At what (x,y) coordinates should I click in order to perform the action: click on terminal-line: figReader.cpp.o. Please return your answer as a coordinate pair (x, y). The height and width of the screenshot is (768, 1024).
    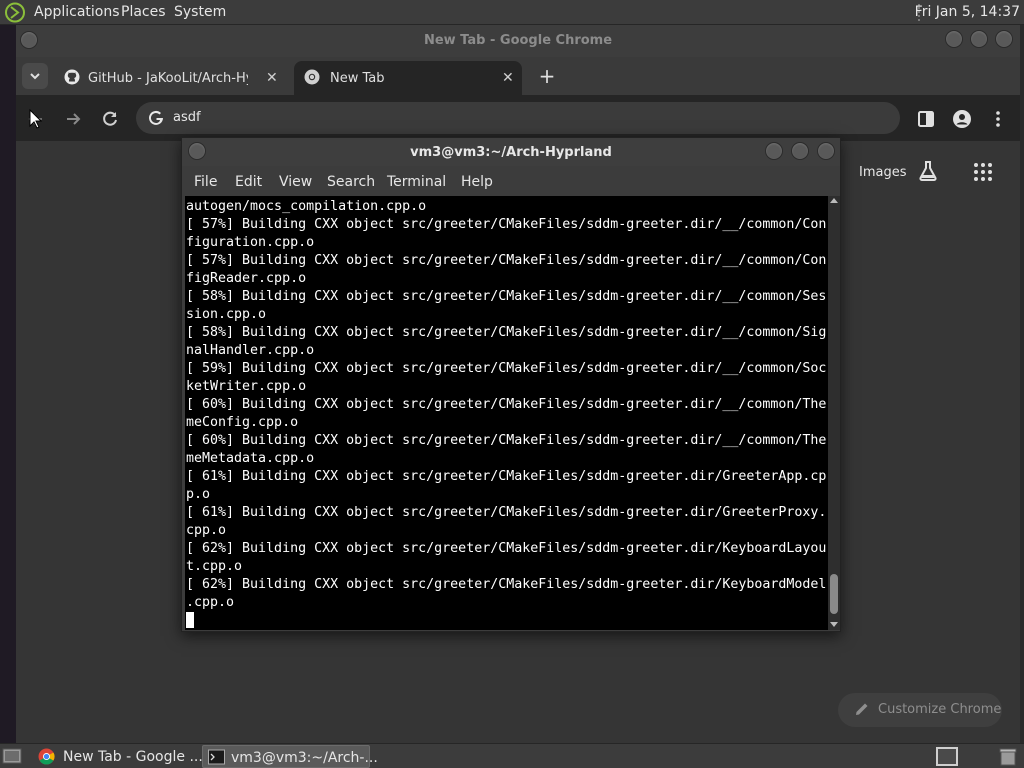
    Looking at the image, I should click on (246, 278).